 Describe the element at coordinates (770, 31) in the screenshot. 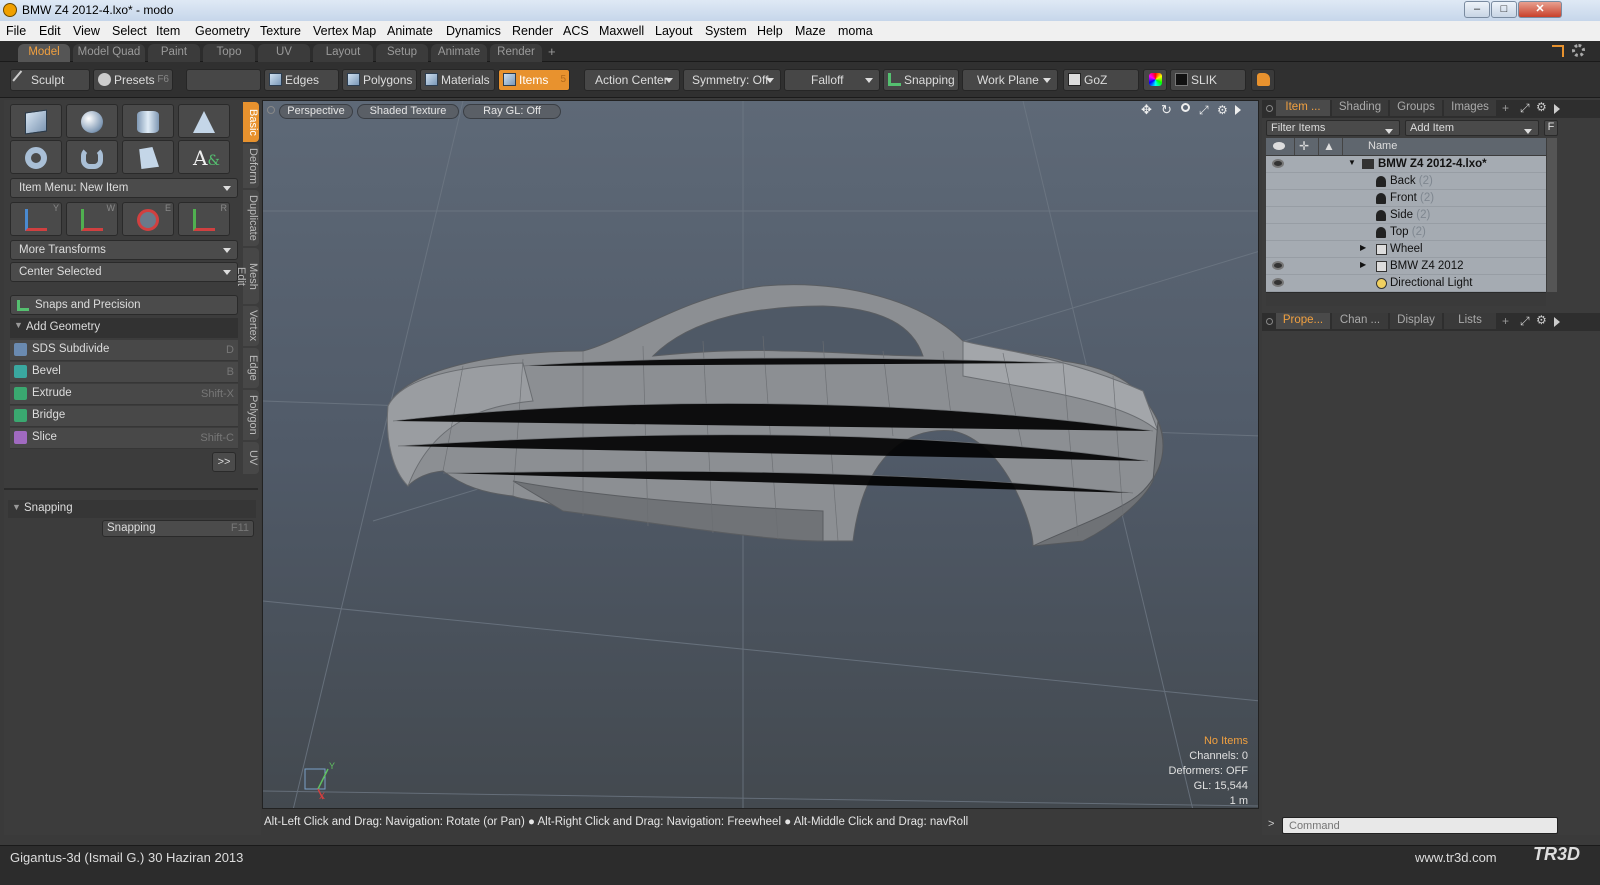

I see `menu-help: Help` at that location.